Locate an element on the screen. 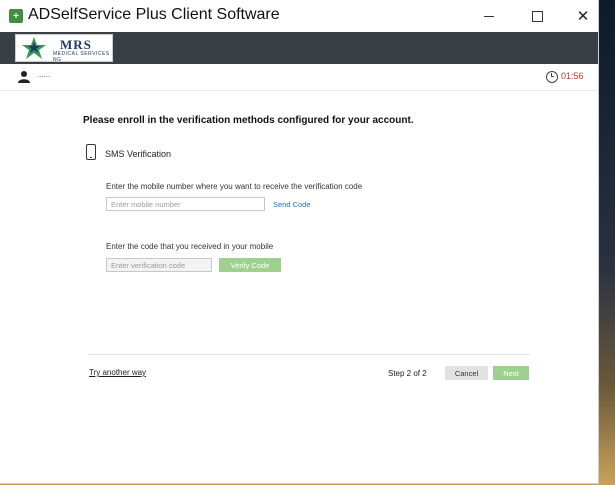  footer-divider is located at coordinates (309, 354).